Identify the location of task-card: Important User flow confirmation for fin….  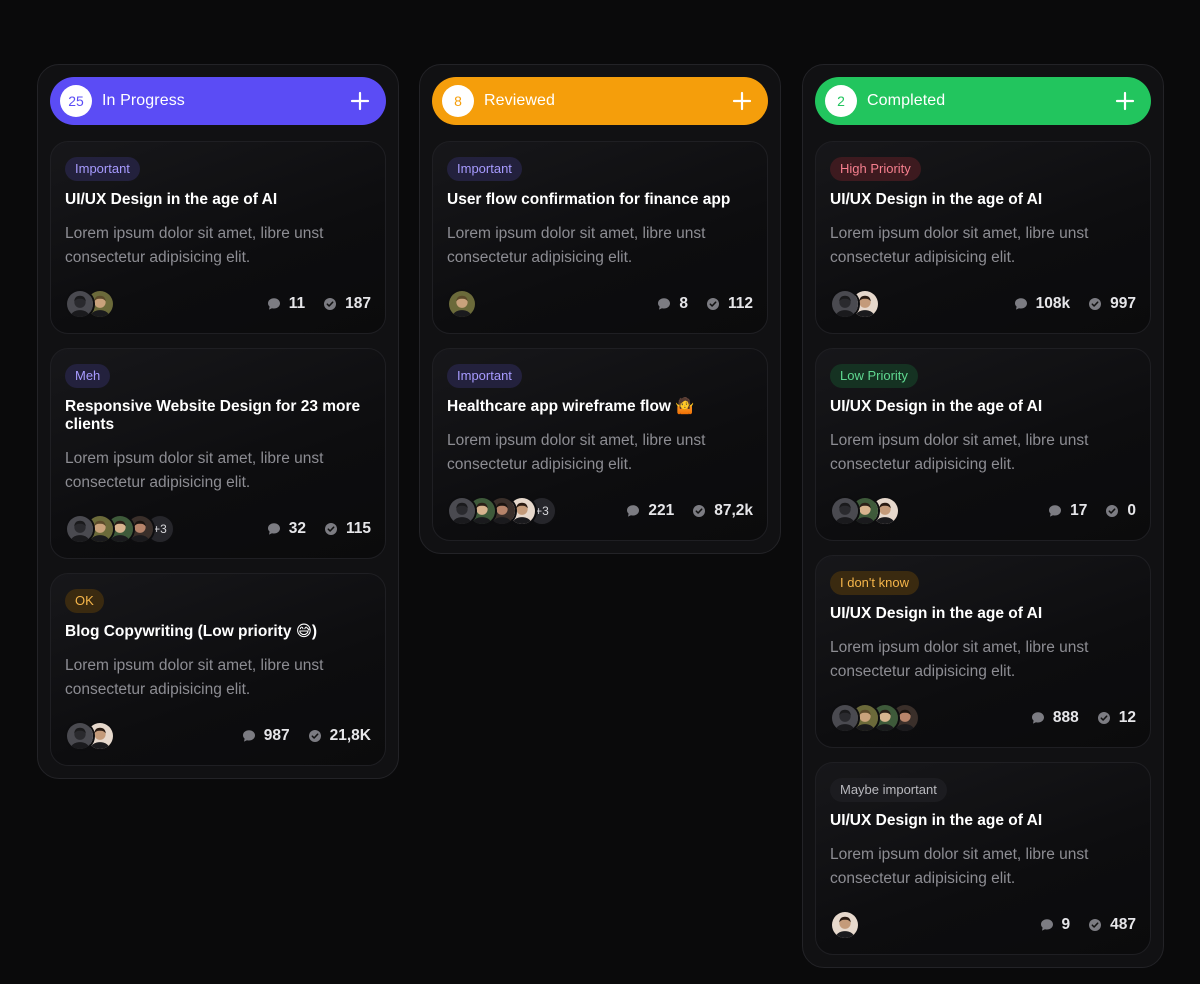
(600, 237).